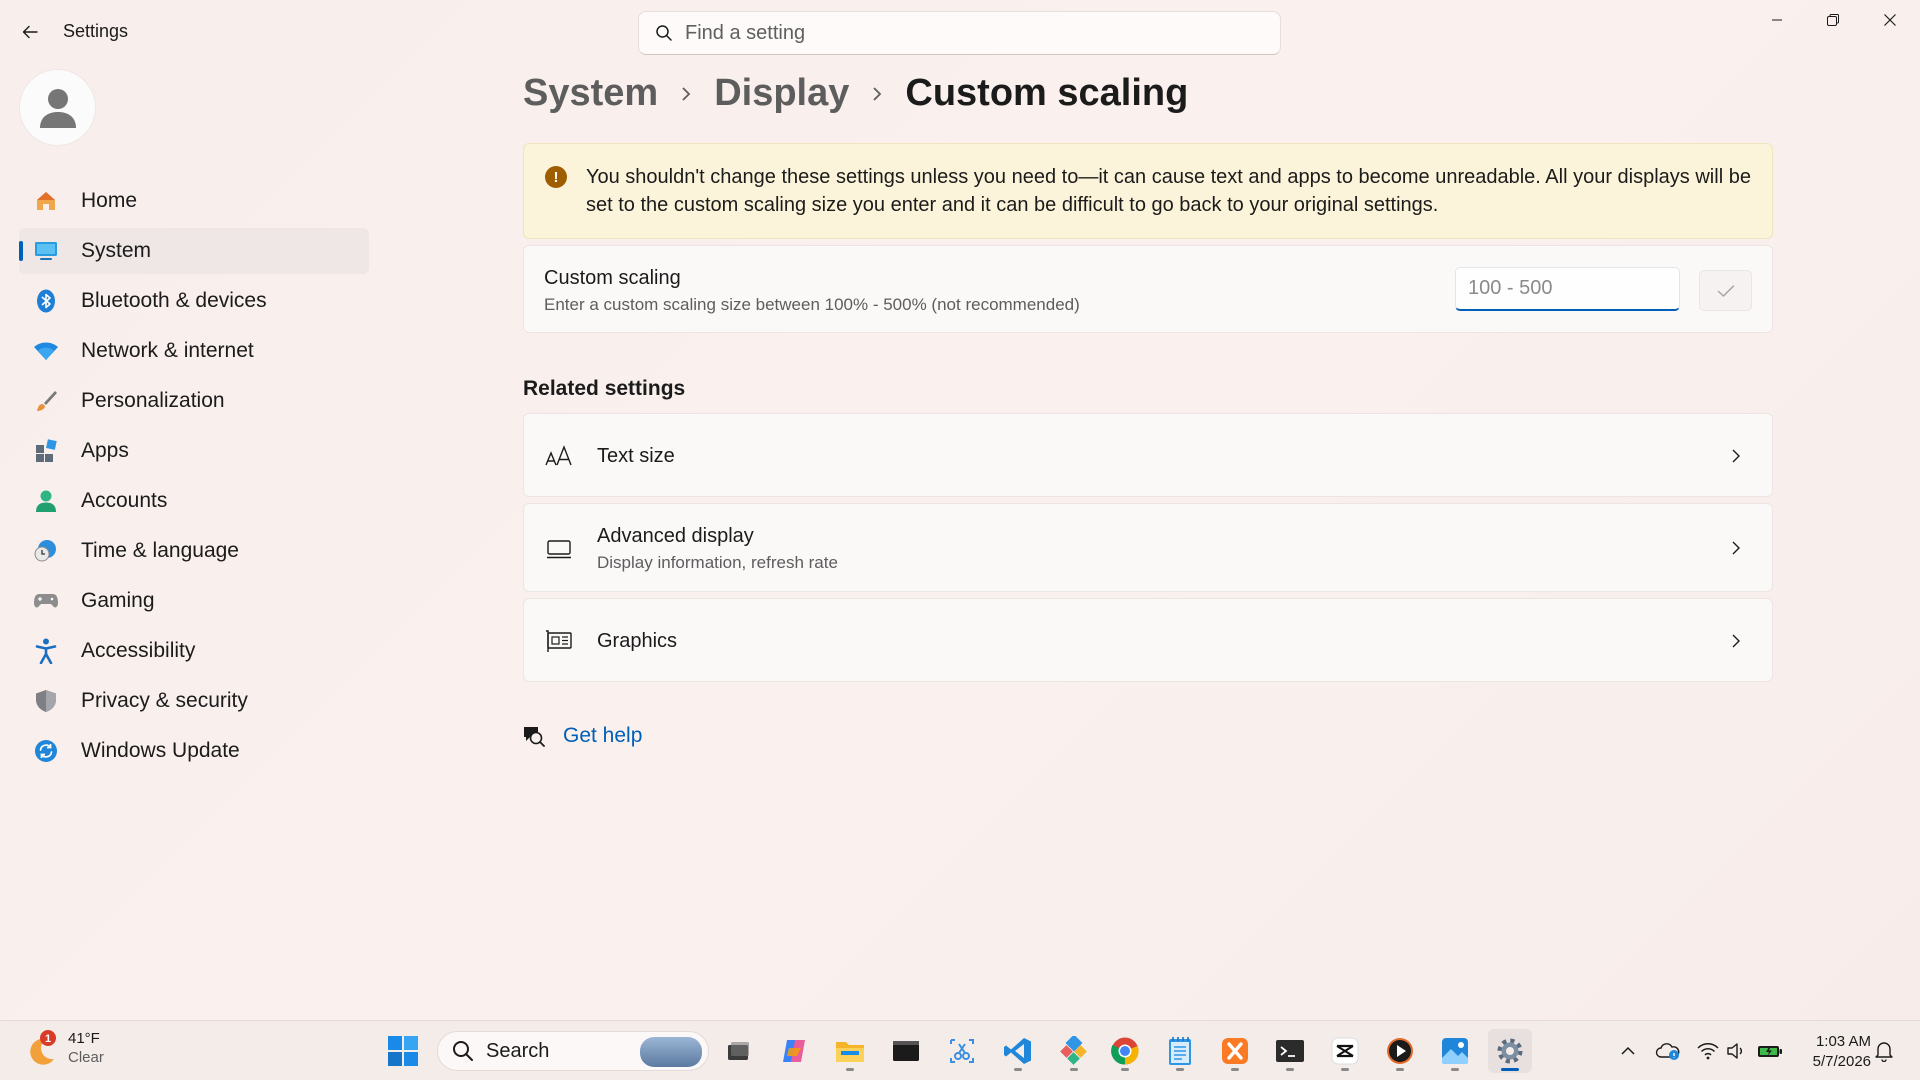 This screenshot has width=1920, height=1080. I want to click on sidebar-item-windows-update: Windows Update, so click(194, 751).